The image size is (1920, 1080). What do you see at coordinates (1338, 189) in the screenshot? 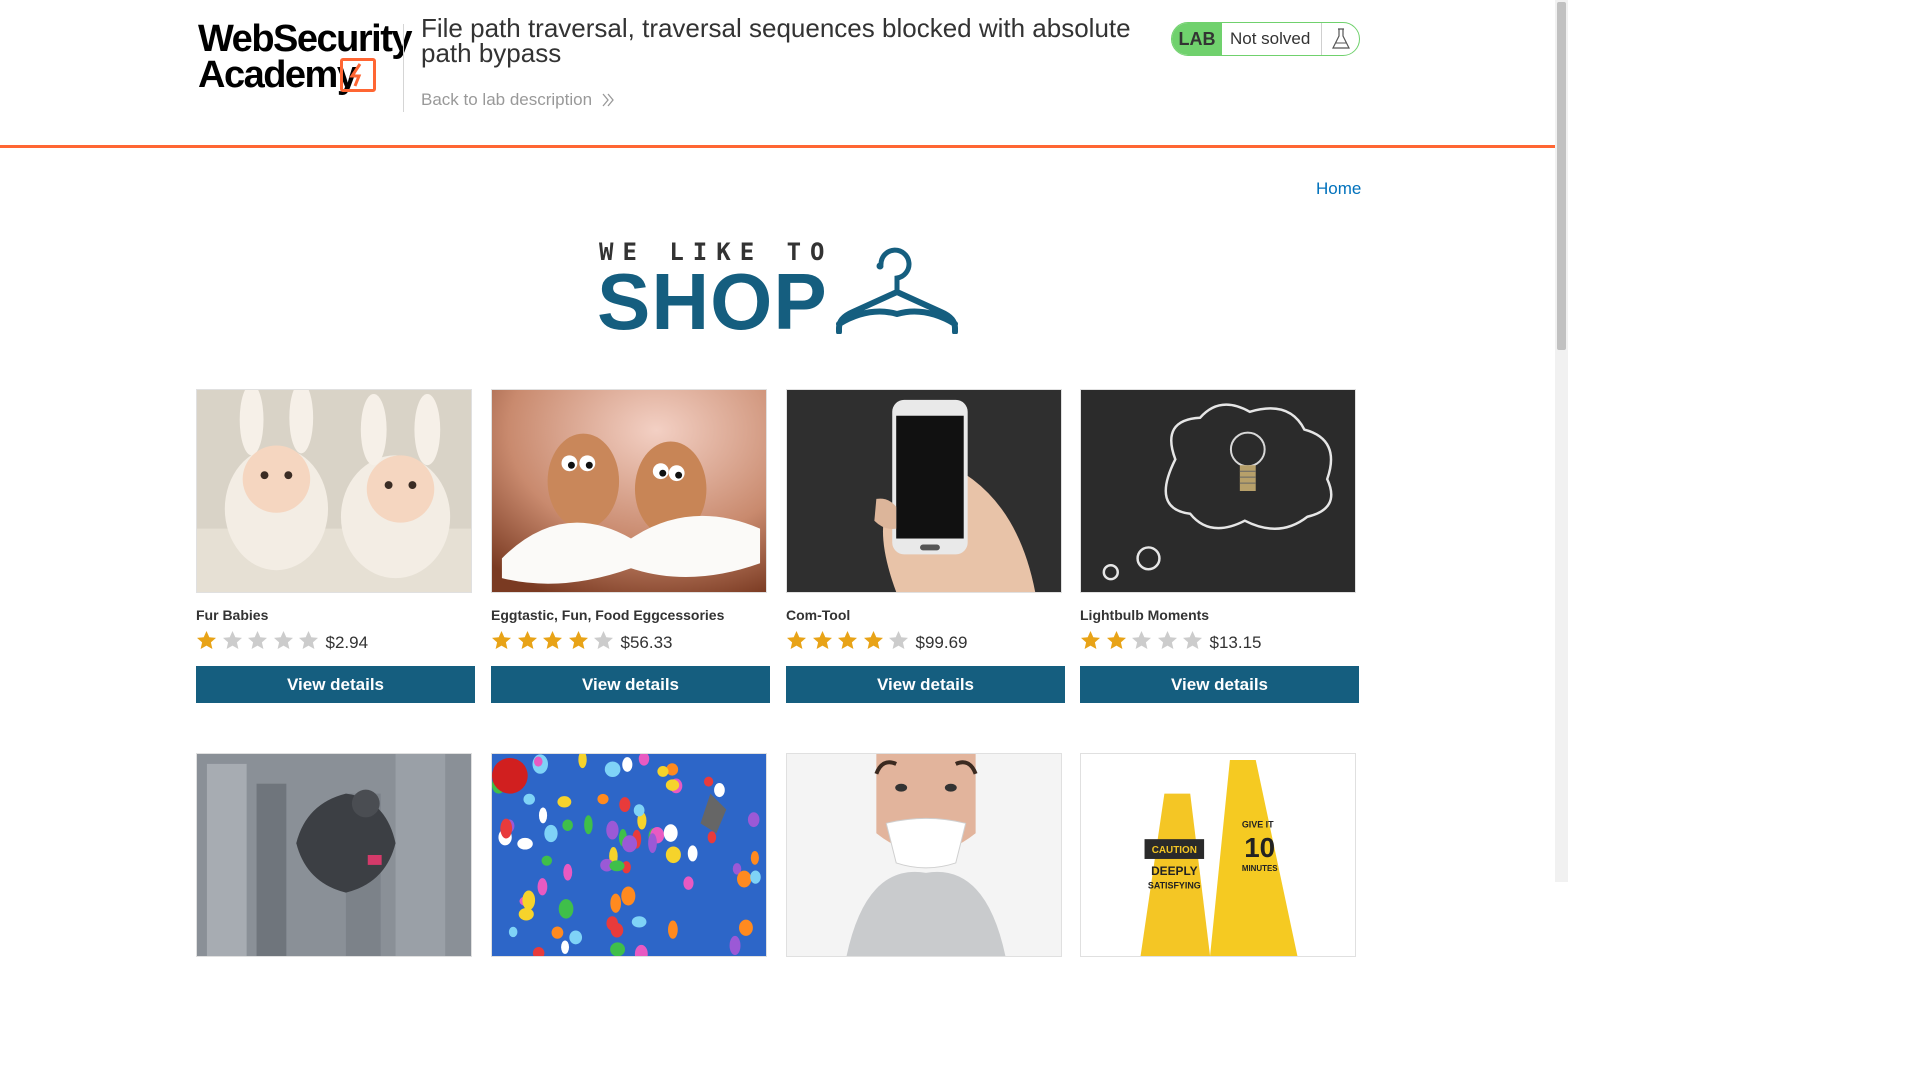
I see `home-link: Home` at bounding box center [1338, 189].